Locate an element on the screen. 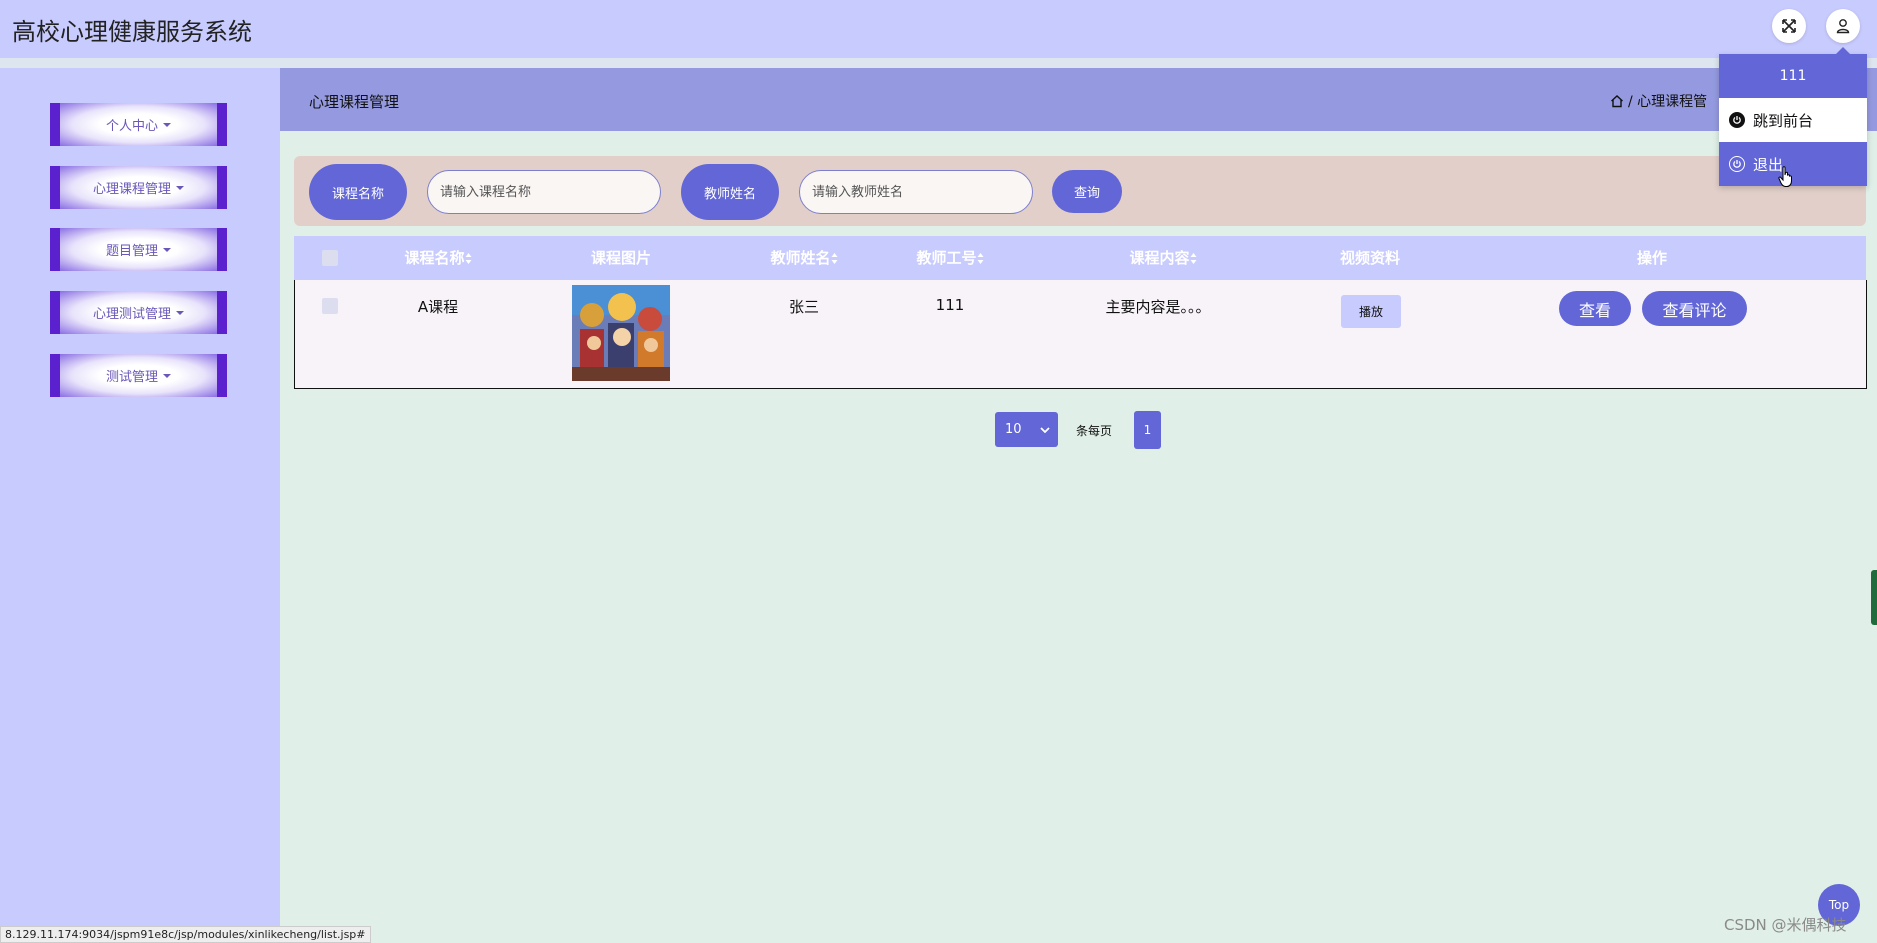  column-header-course-image: 课程图片 is located at coordinates (621, 258).